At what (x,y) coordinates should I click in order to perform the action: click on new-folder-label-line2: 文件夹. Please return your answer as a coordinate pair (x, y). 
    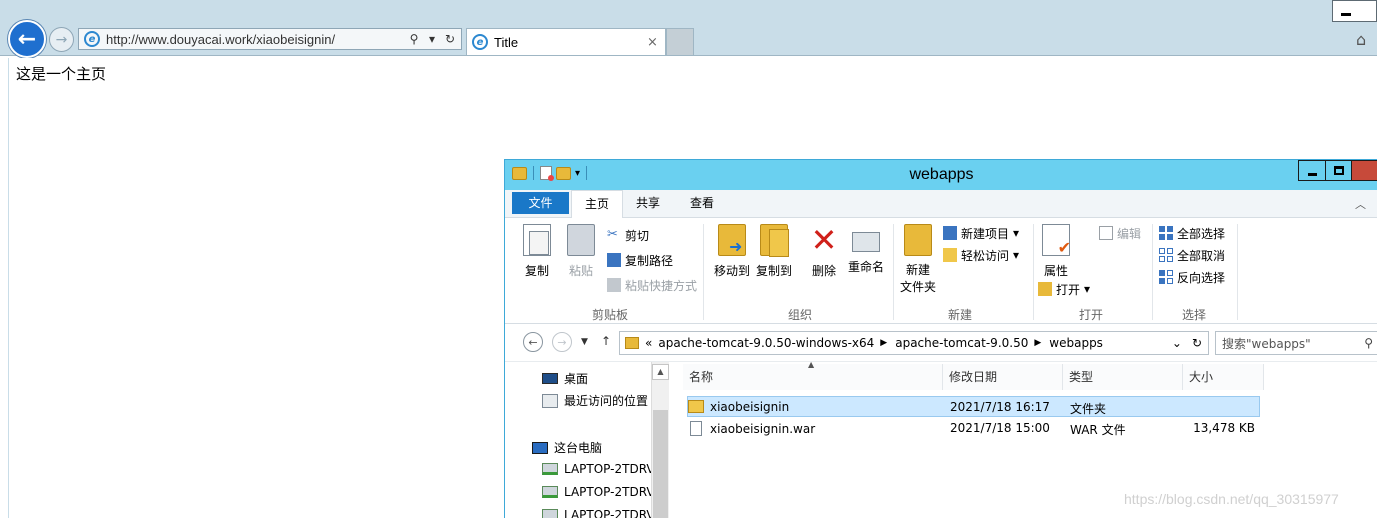
    Looking at the image, I should click on (917, 287).